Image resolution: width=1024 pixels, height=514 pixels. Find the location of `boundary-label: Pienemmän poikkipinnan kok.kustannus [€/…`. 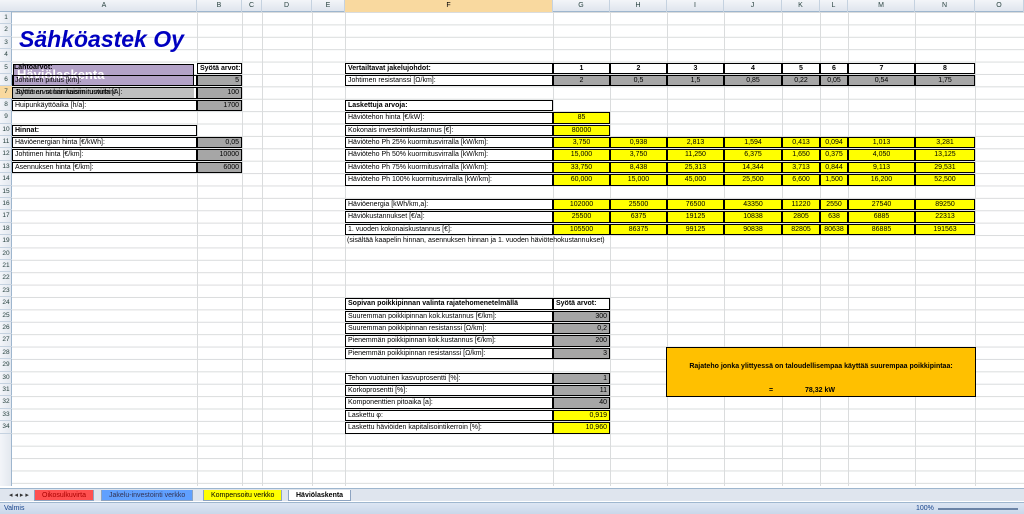

boundary-label: Pienemmän poikkipinnan kok.kustannus [€/… is located at coordinates (449, 341).